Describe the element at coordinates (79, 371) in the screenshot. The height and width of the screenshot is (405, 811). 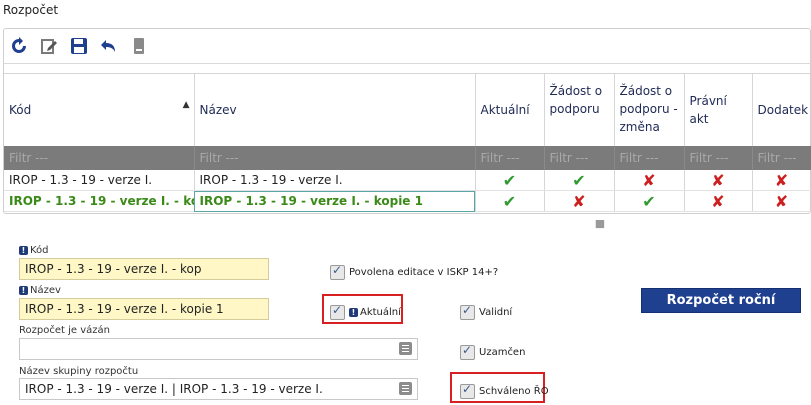
I see `skupina-label: Název skupiny rozpočtu` at that location.